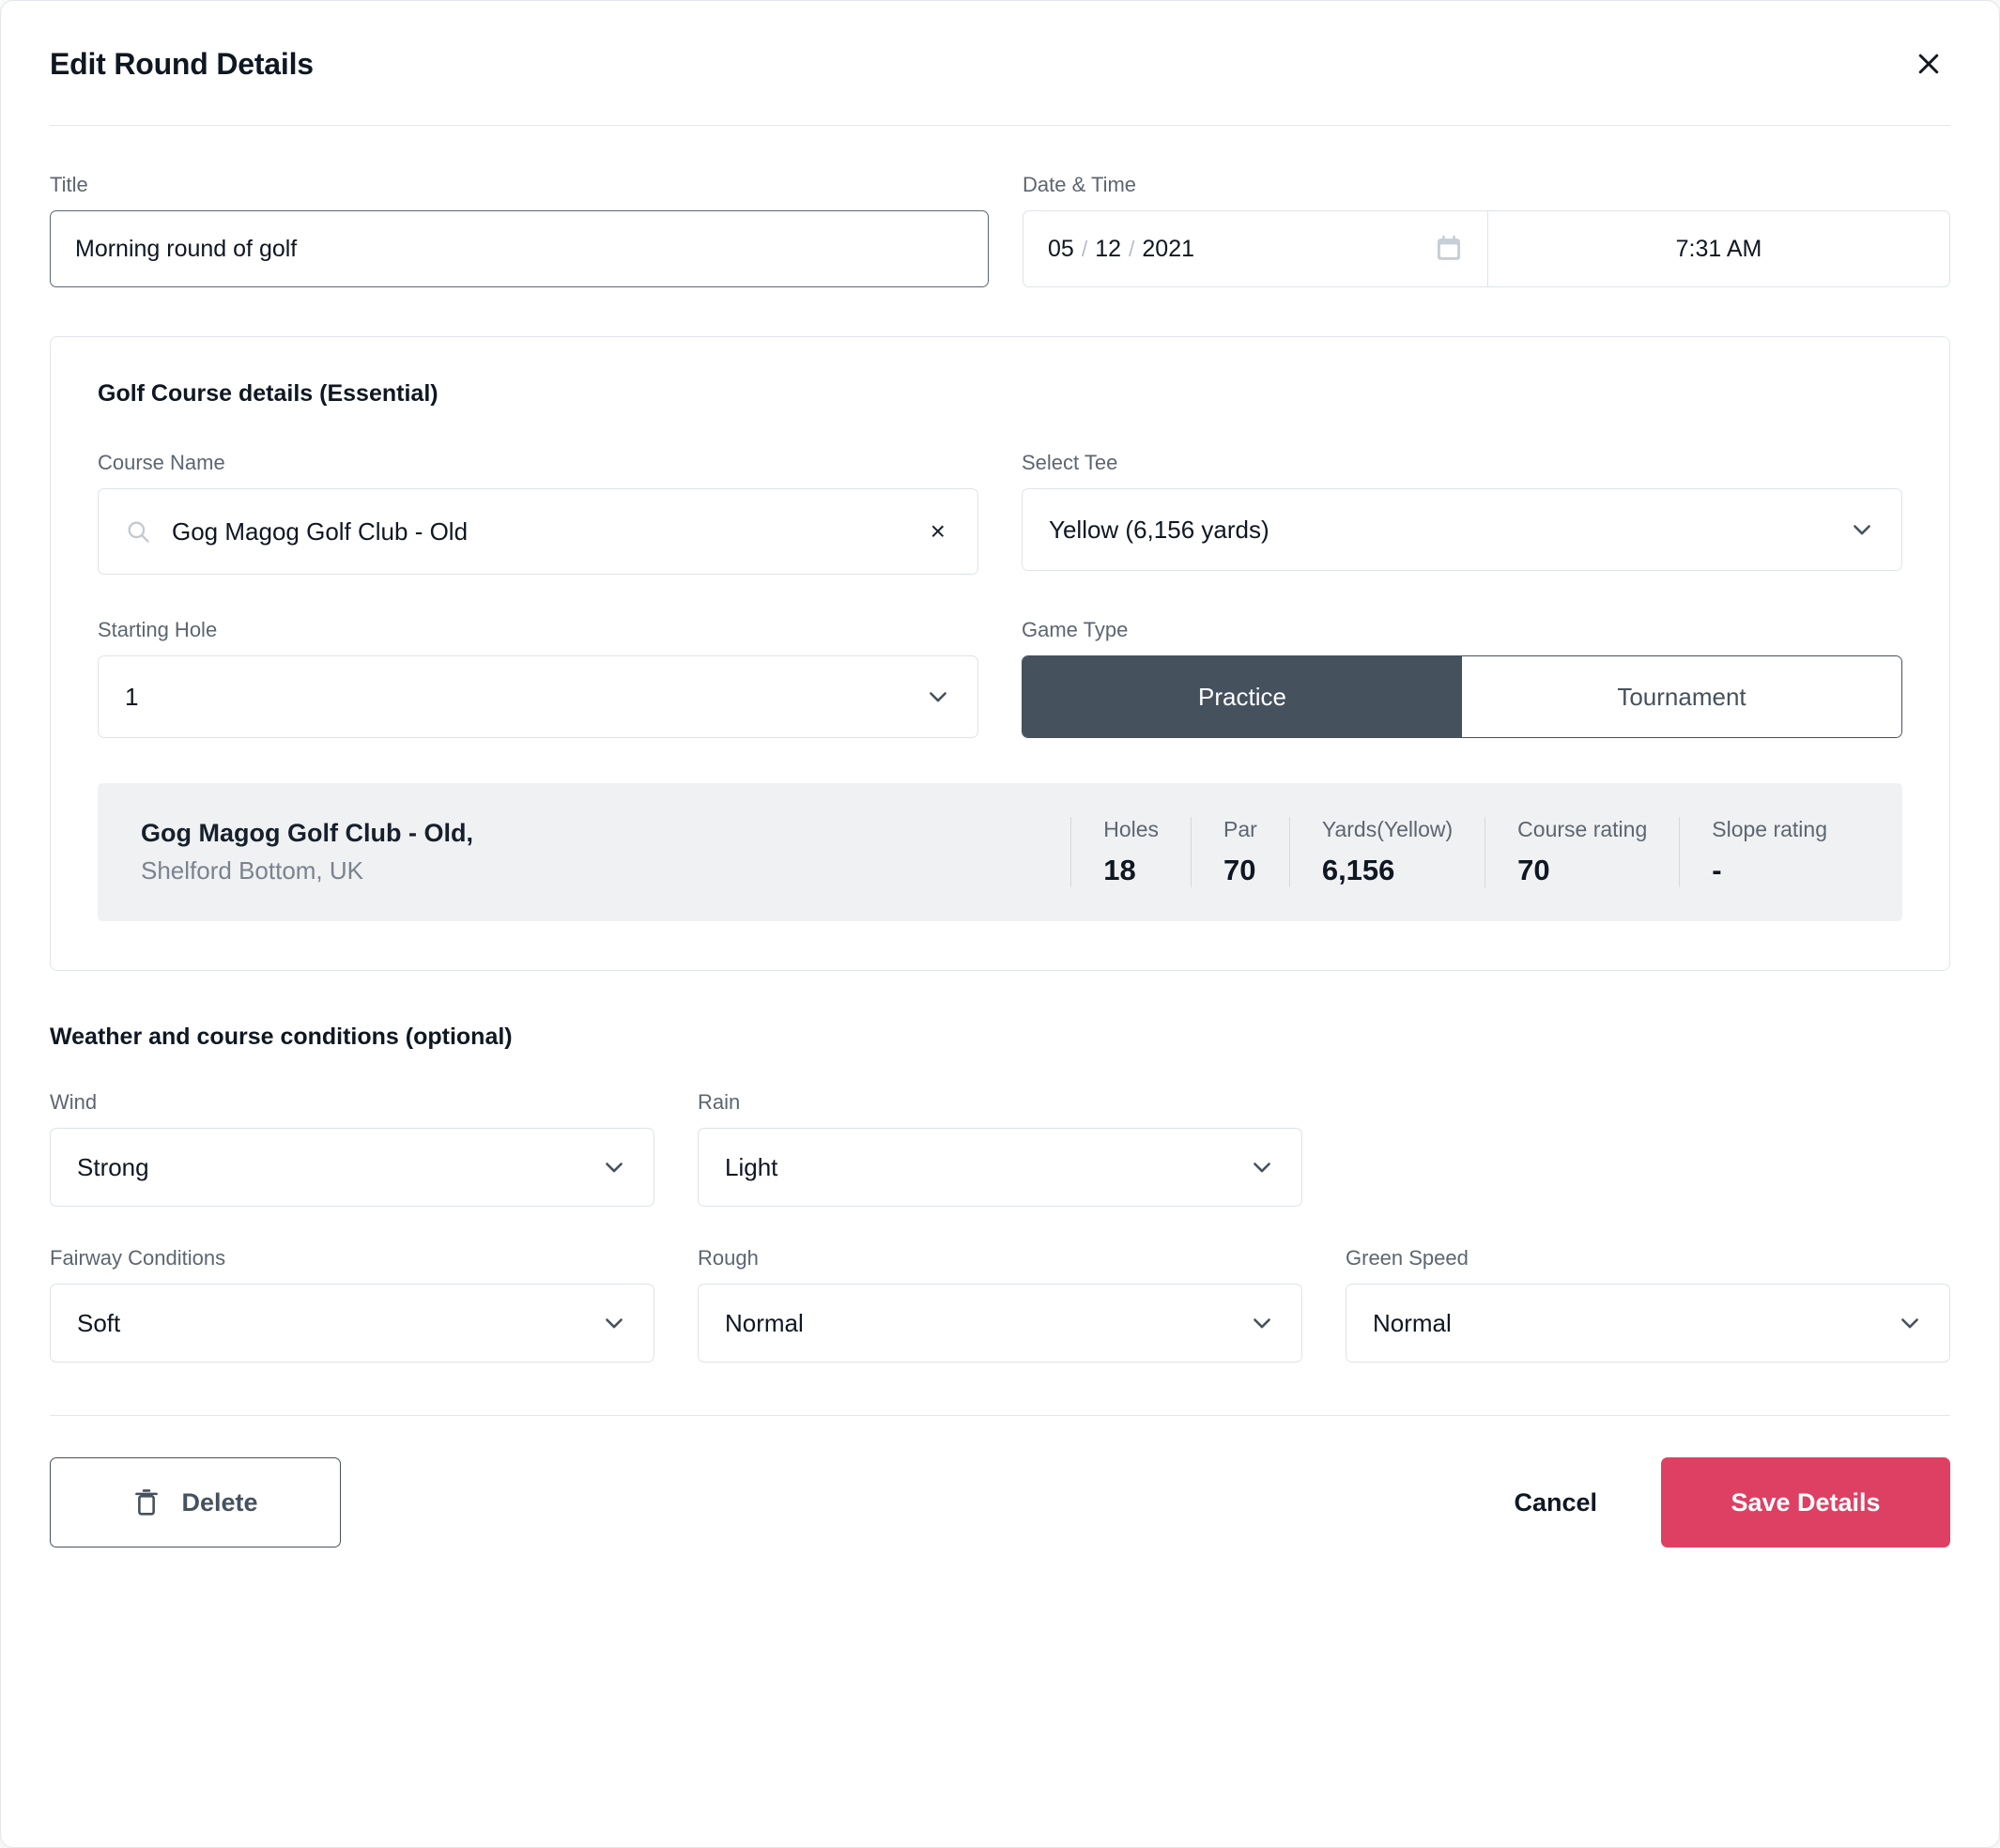 This screenshot has height=1848, width=2000. I want to click on fairway-conditions-label: Fairway Conditions, so click(138, 1258).